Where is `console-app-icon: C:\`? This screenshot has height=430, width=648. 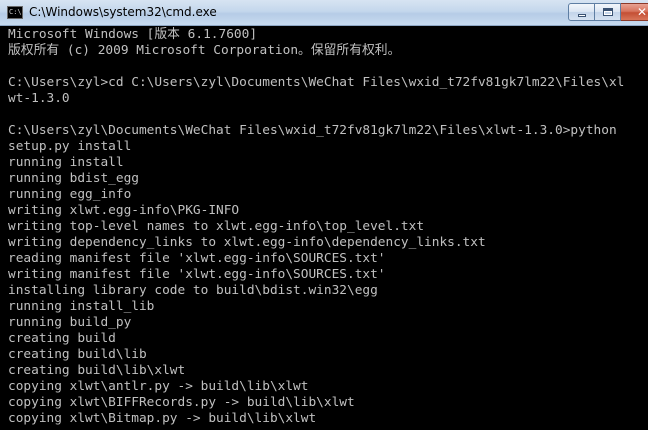
console-app-icon: C:\ is located at coordinates (15, 12).